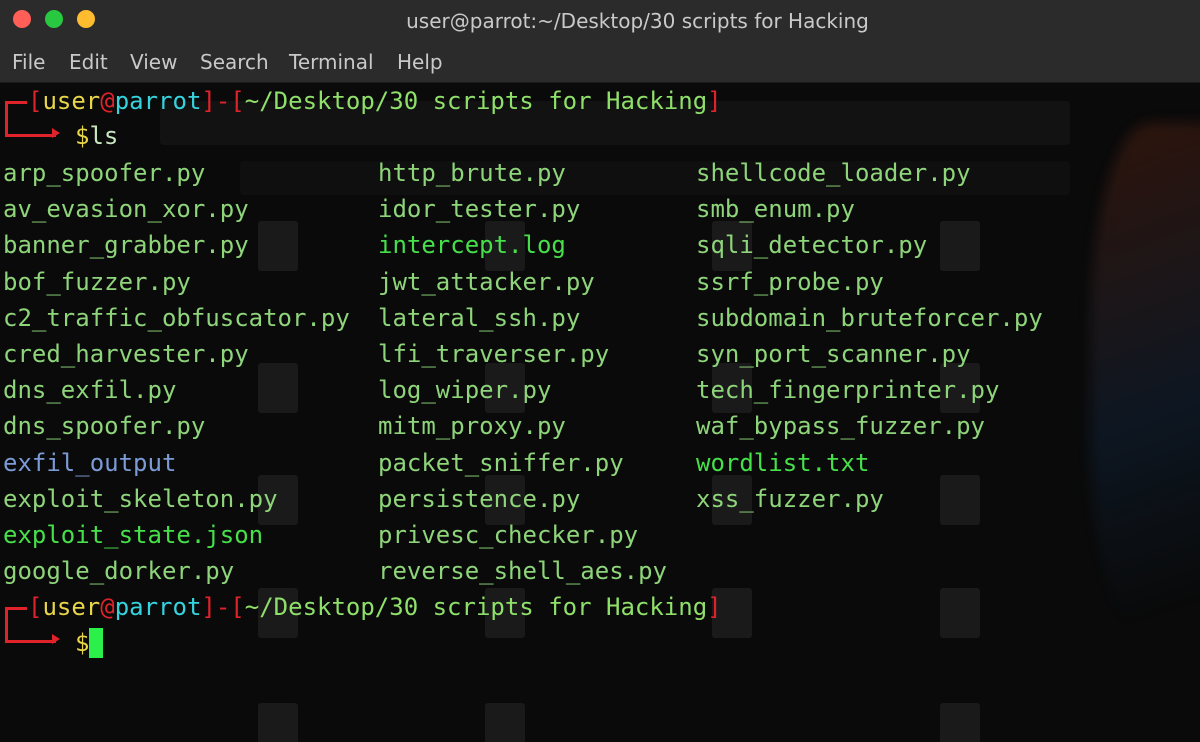 The image size is (1200, 742). I want to click on prompt-host: parrot, so click(158, 101).